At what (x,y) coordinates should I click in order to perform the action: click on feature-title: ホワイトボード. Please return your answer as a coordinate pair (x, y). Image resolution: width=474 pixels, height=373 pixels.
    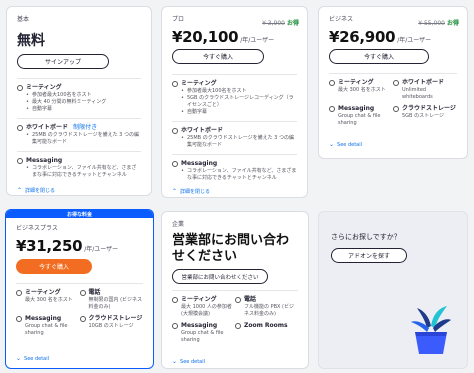
    Looking at the image, I should click on (202, 130).